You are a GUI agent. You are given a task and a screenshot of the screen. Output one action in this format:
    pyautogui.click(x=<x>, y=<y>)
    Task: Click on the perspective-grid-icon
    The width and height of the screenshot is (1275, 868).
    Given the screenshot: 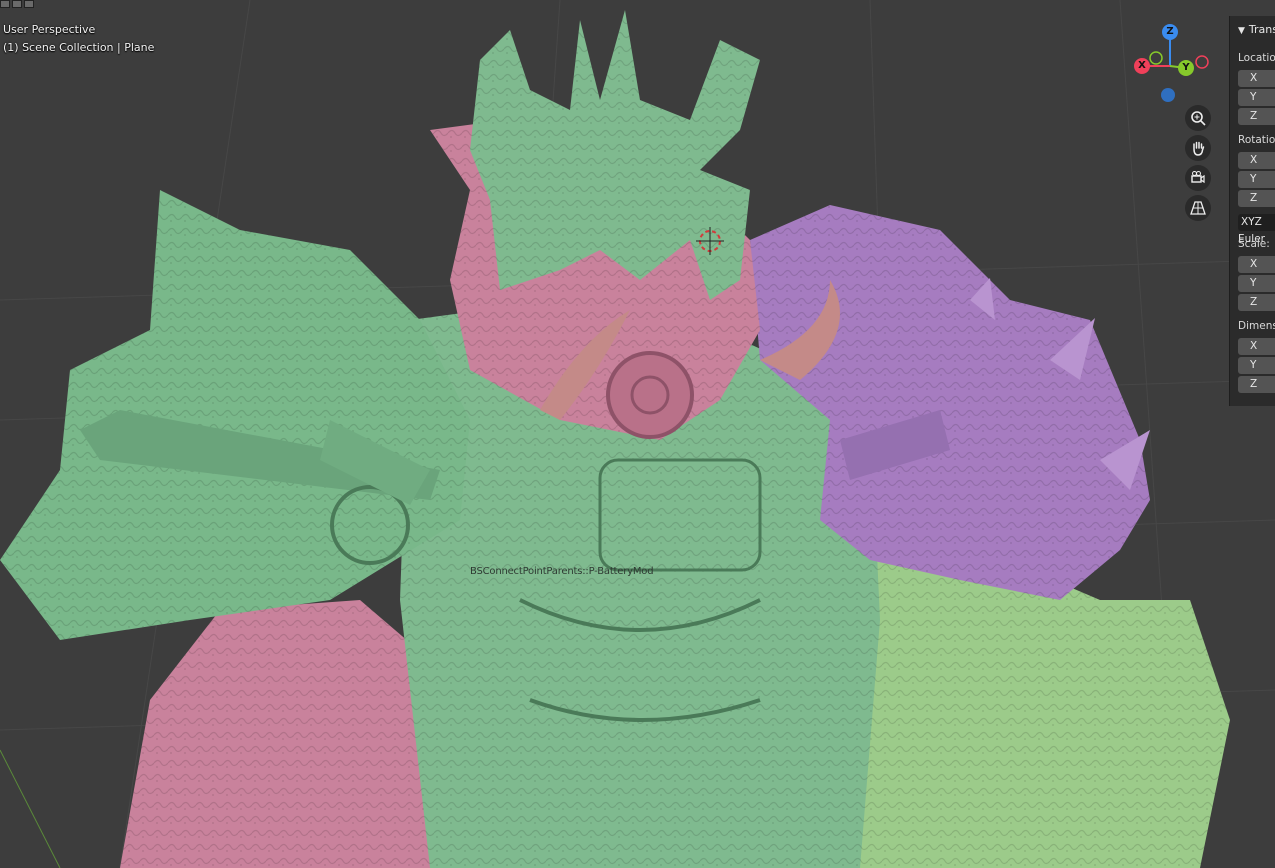 What is the action you would take?
    pyautogui.click(x=1198, y=208)
    